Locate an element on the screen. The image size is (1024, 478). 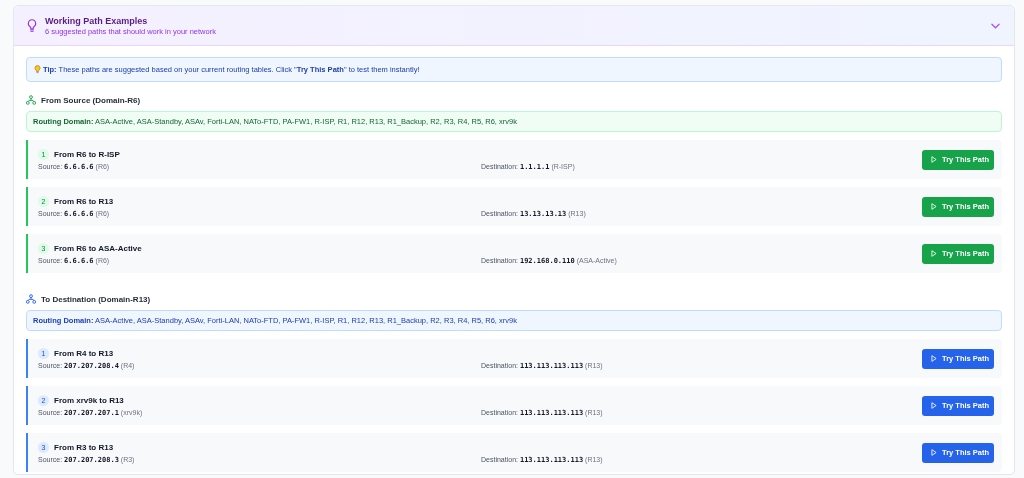
path-title: From R4 to R13 is located at coordinates (84, 353).